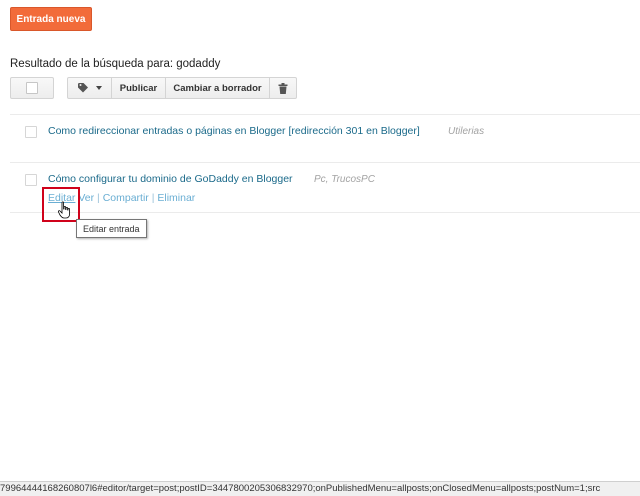 The height and width of the screenshot is (496, 640). I want to click on tooltip: Editar entrada, so click(111, 228).